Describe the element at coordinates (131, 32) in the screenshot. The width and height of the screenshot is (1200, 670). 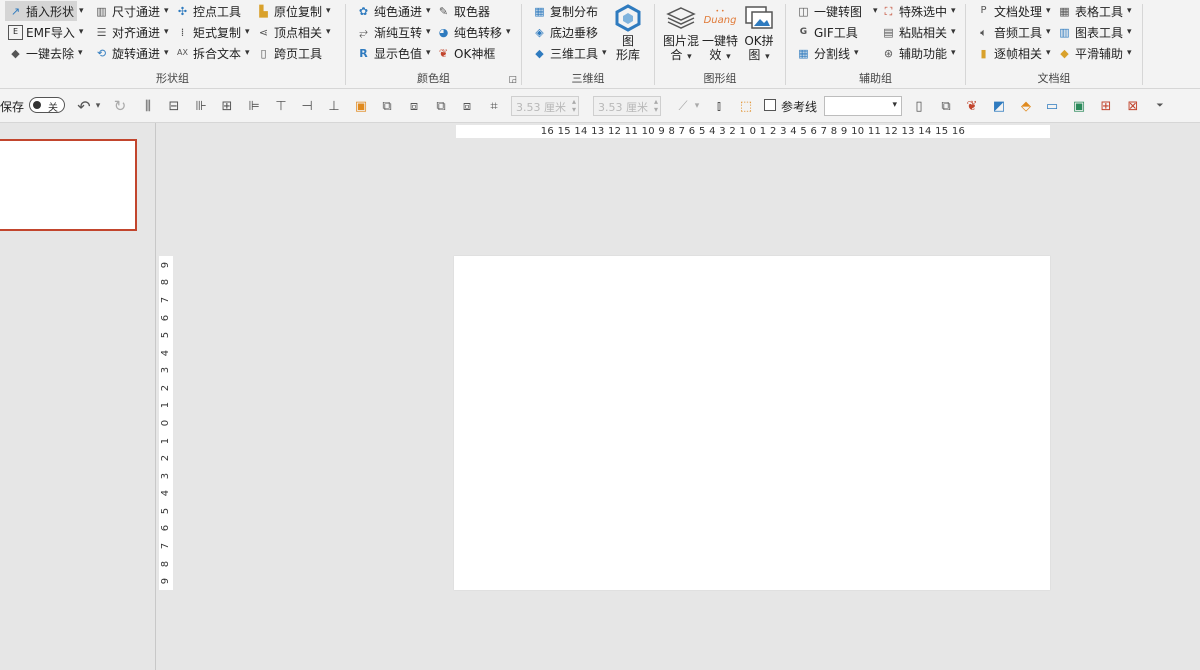
I see `align-pass-button: ☰ 对齐通进 ▾` at that location.